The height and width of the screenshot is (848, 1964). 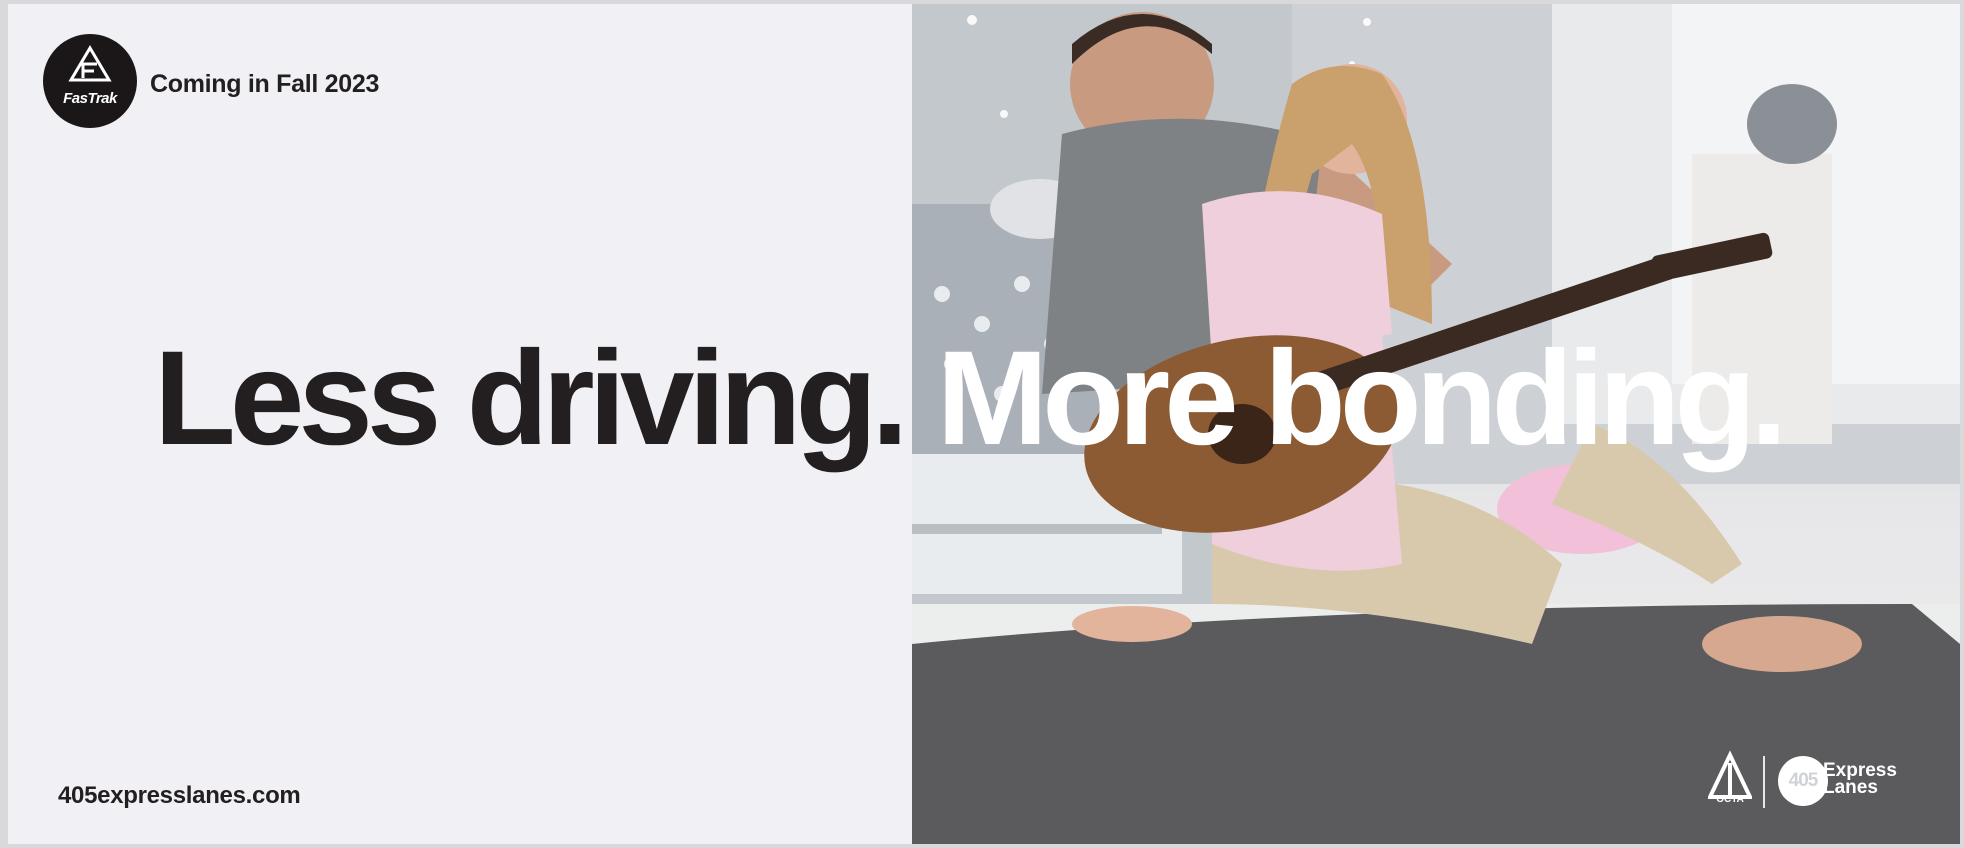 I want to click on express-lanes-wordmark: Express Lanes, so click(x=1860, y=779).